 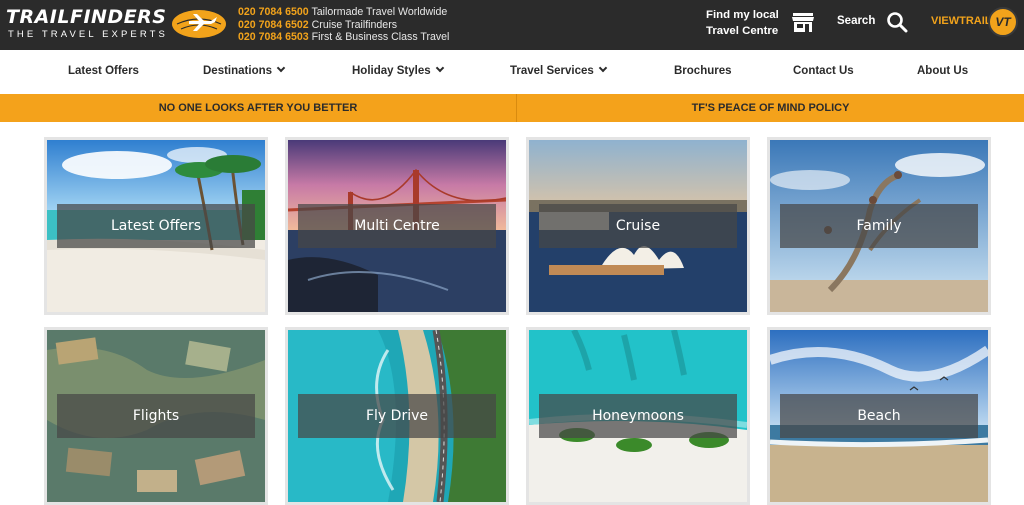 I want to click on viewtrail-badge-icon: VT, so click(x=1003, y=22).